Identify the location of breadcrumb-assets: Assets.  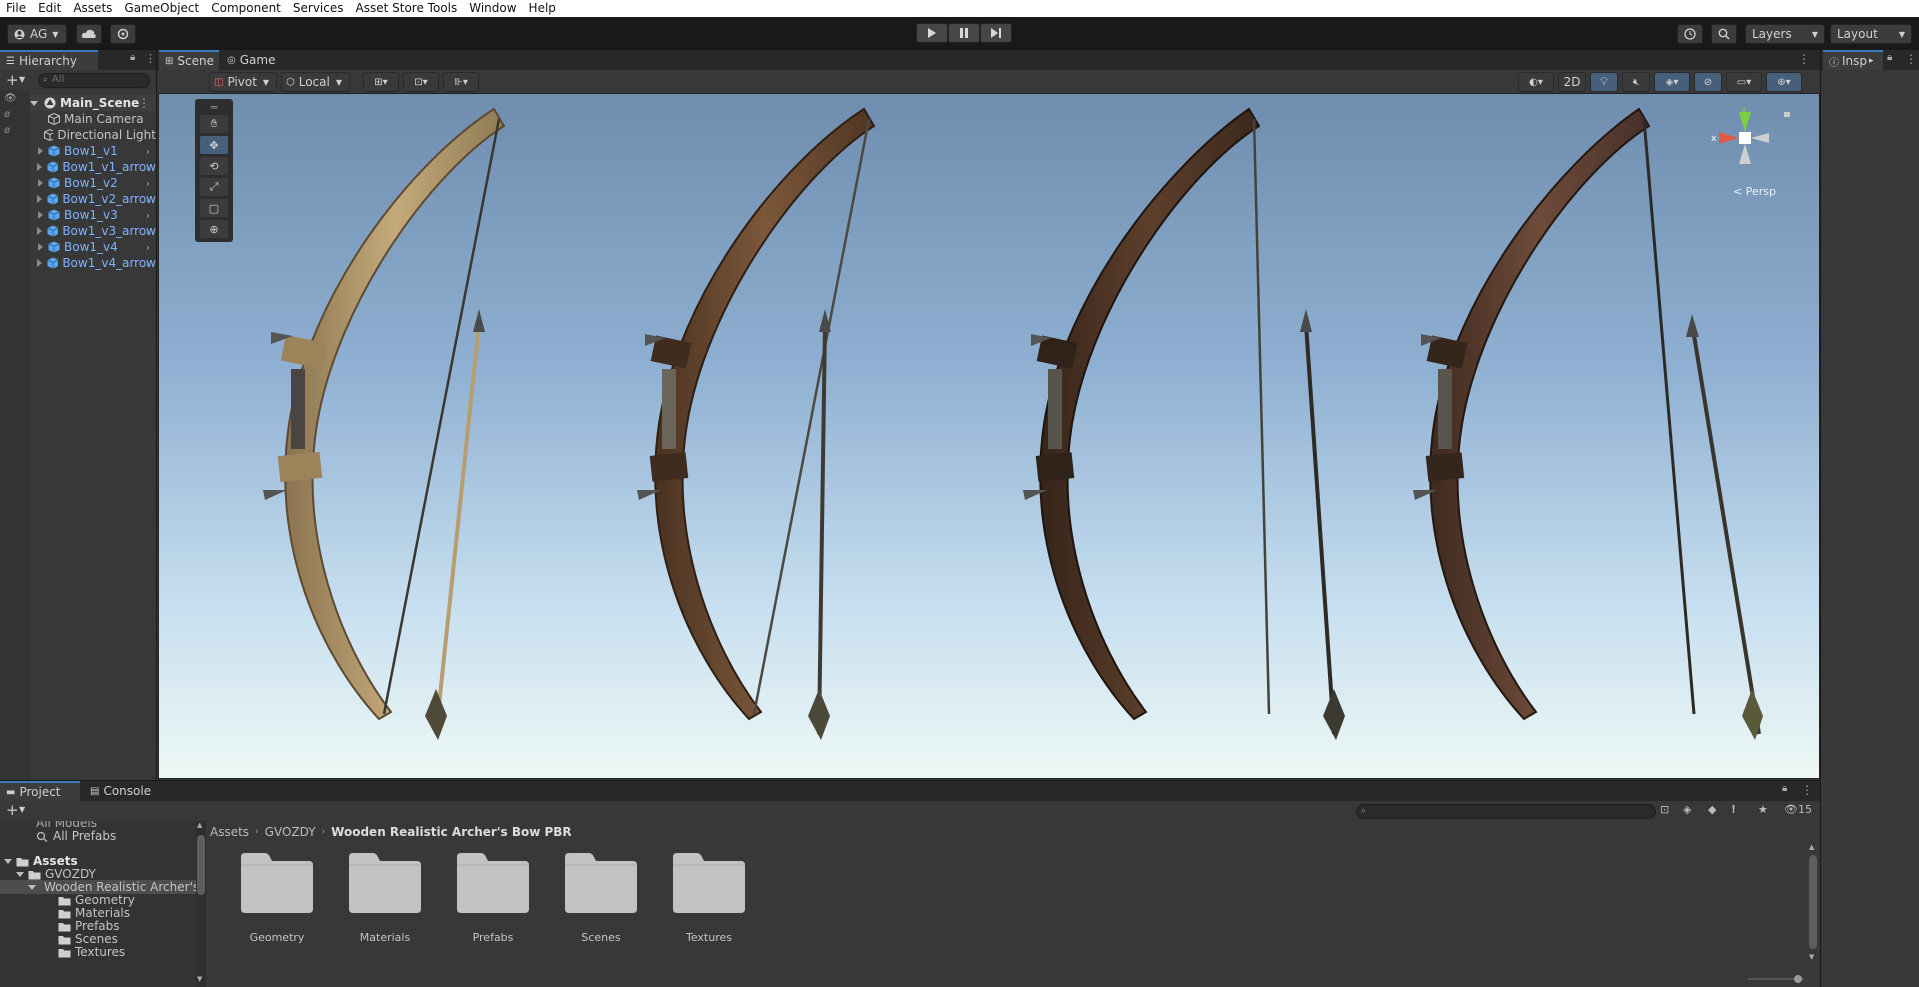
(229, 832).